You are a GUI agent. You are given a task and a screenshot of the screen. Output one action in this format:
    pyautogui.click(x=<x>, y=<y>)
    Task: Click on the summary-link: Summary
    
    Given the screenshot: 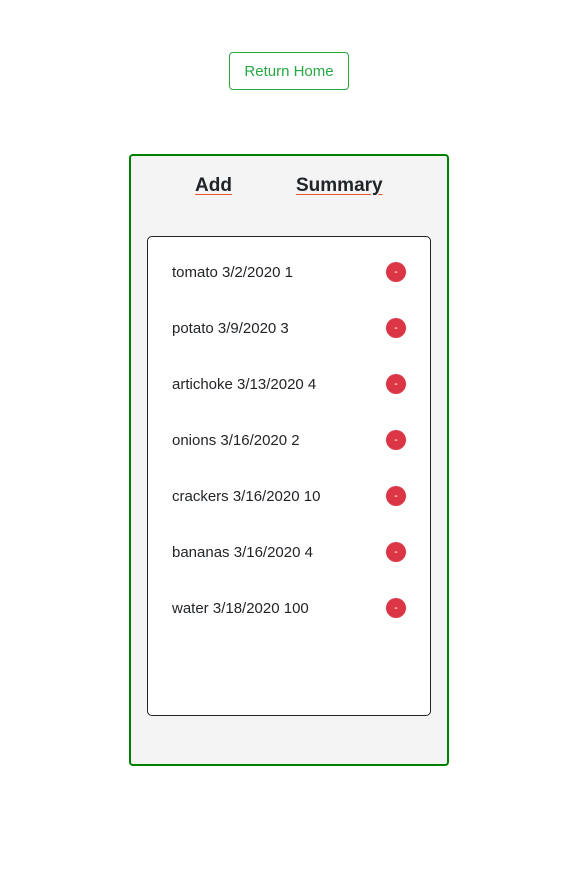 What is the action you would take?
    pyautogui.click(x=339, y=186)
    